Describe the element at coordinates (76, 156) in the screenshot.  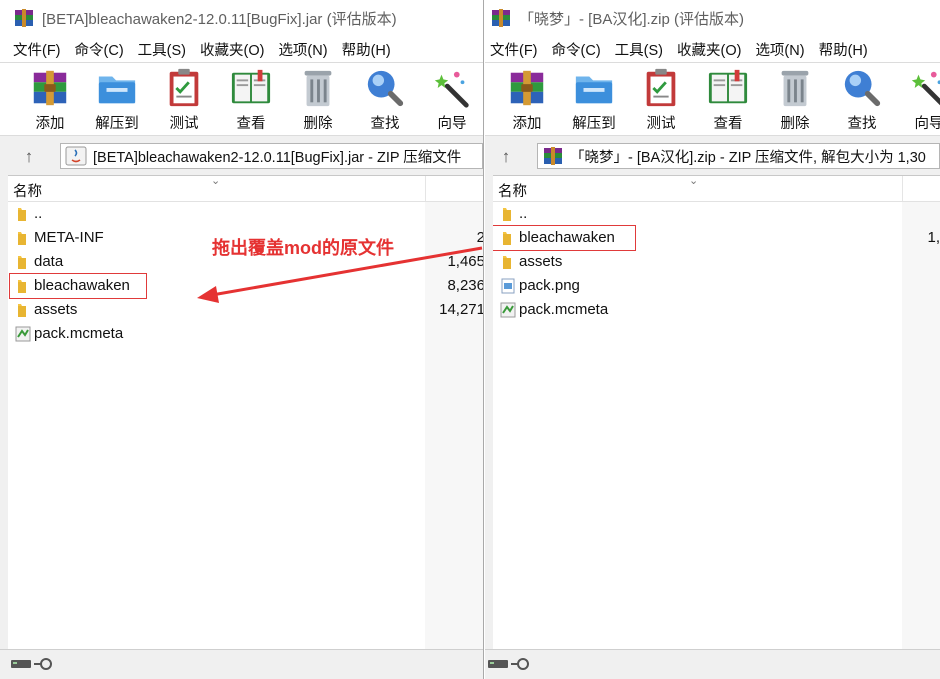
I see `java-file-icon` at that location.